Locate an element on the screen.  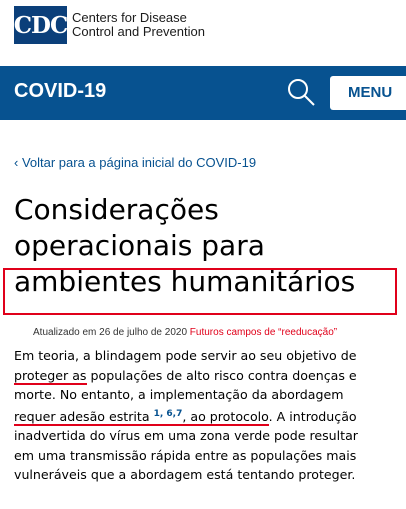
reference-link: 1, 6,7 is located at coordinates (168, 414).